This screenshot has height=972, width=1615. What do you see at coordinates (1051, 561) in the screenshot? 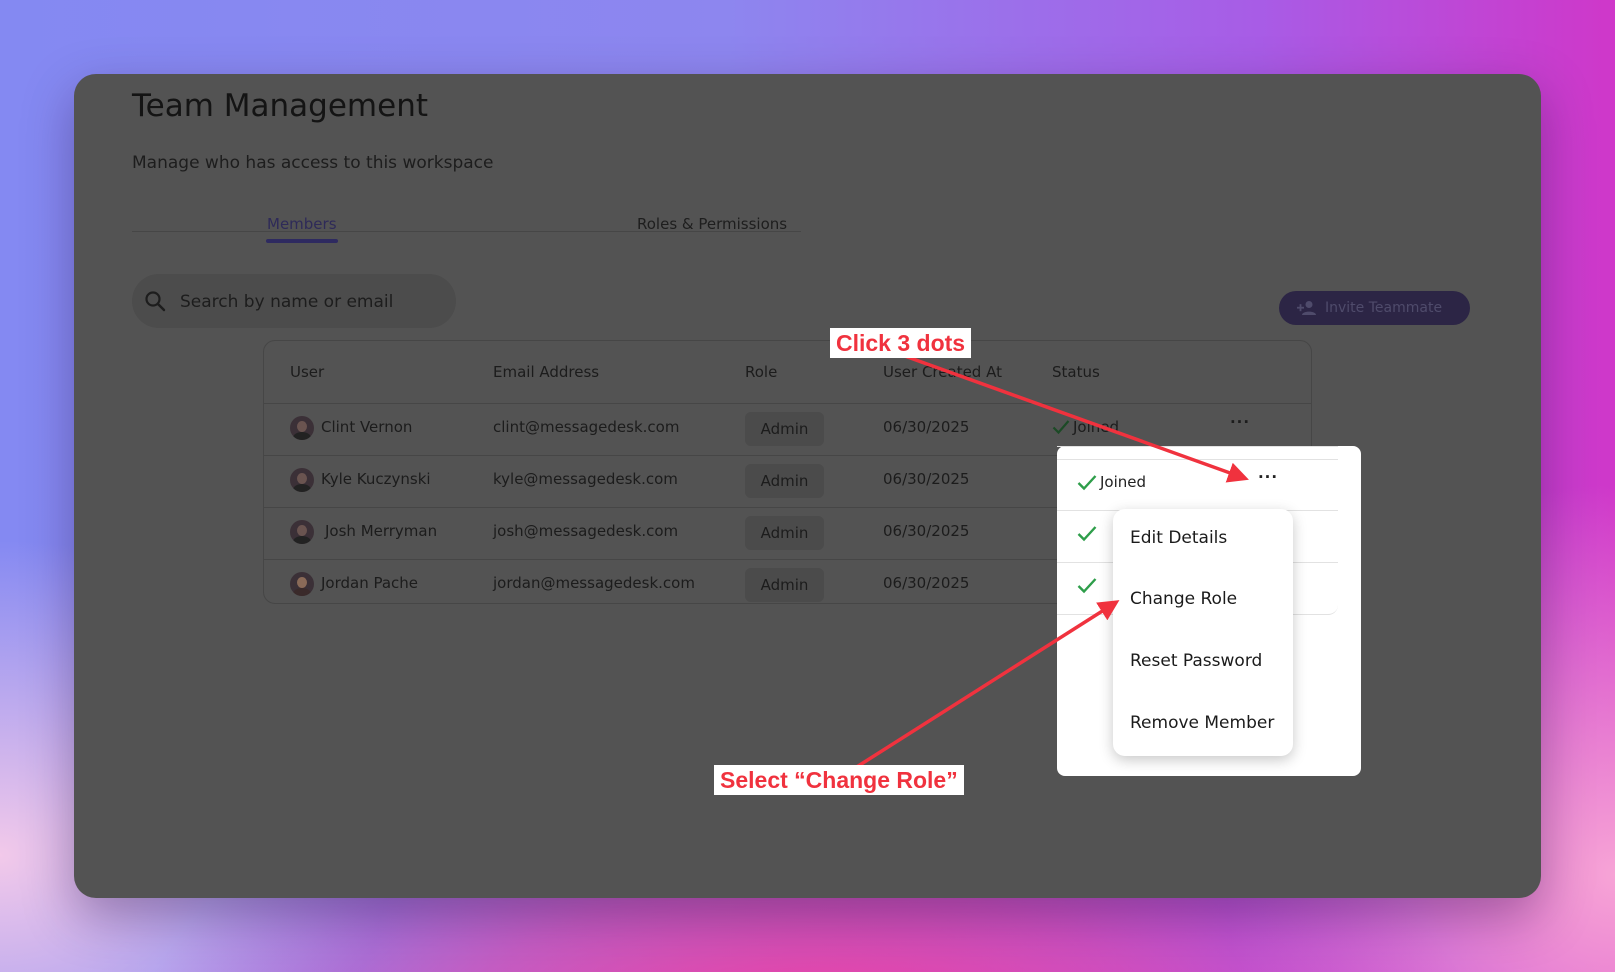
I see `annotation-arrows` at bounding box center [1051, 561].